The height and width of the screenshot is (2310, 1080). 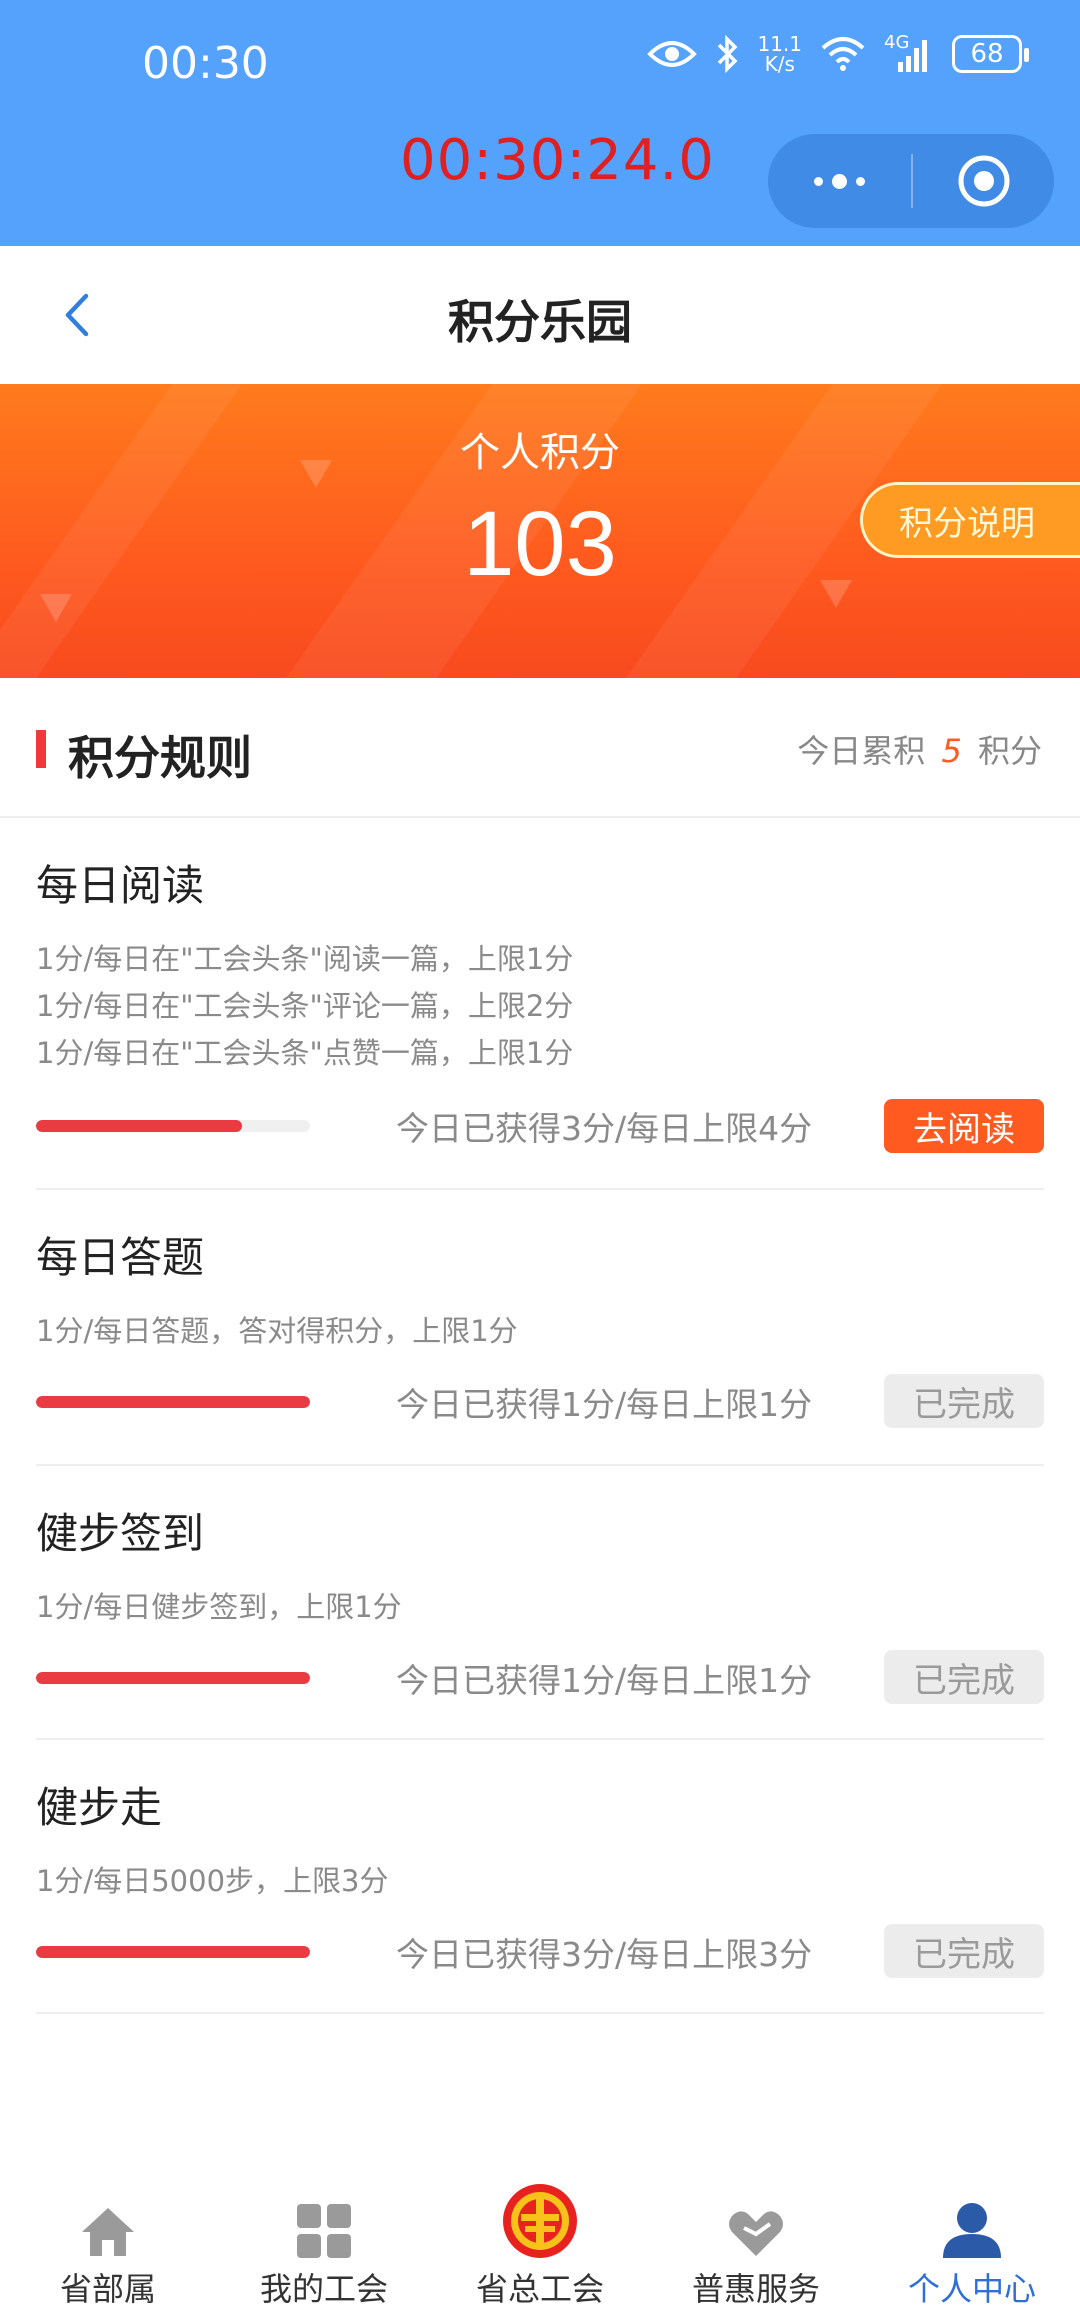 What do you see at coordinates (843, 54) in the screenshot?
I see `wifi-icon` at bounding box center [843, 54].